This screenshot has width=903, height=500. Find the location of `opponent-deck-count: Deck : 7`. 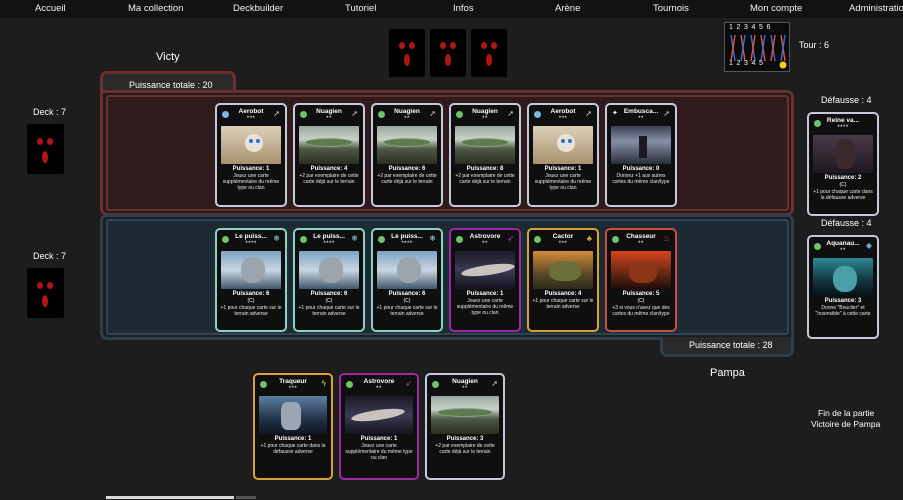

opponent-deck-count: Deck : 7 is located at coordinates (50, 112).